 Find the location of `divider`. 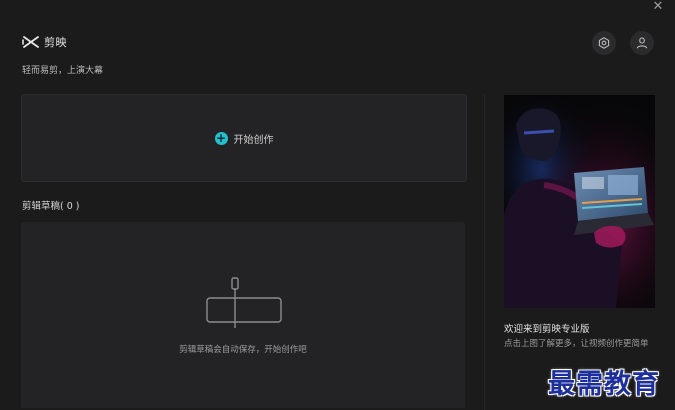

divider is located at coordinates (484, 252).